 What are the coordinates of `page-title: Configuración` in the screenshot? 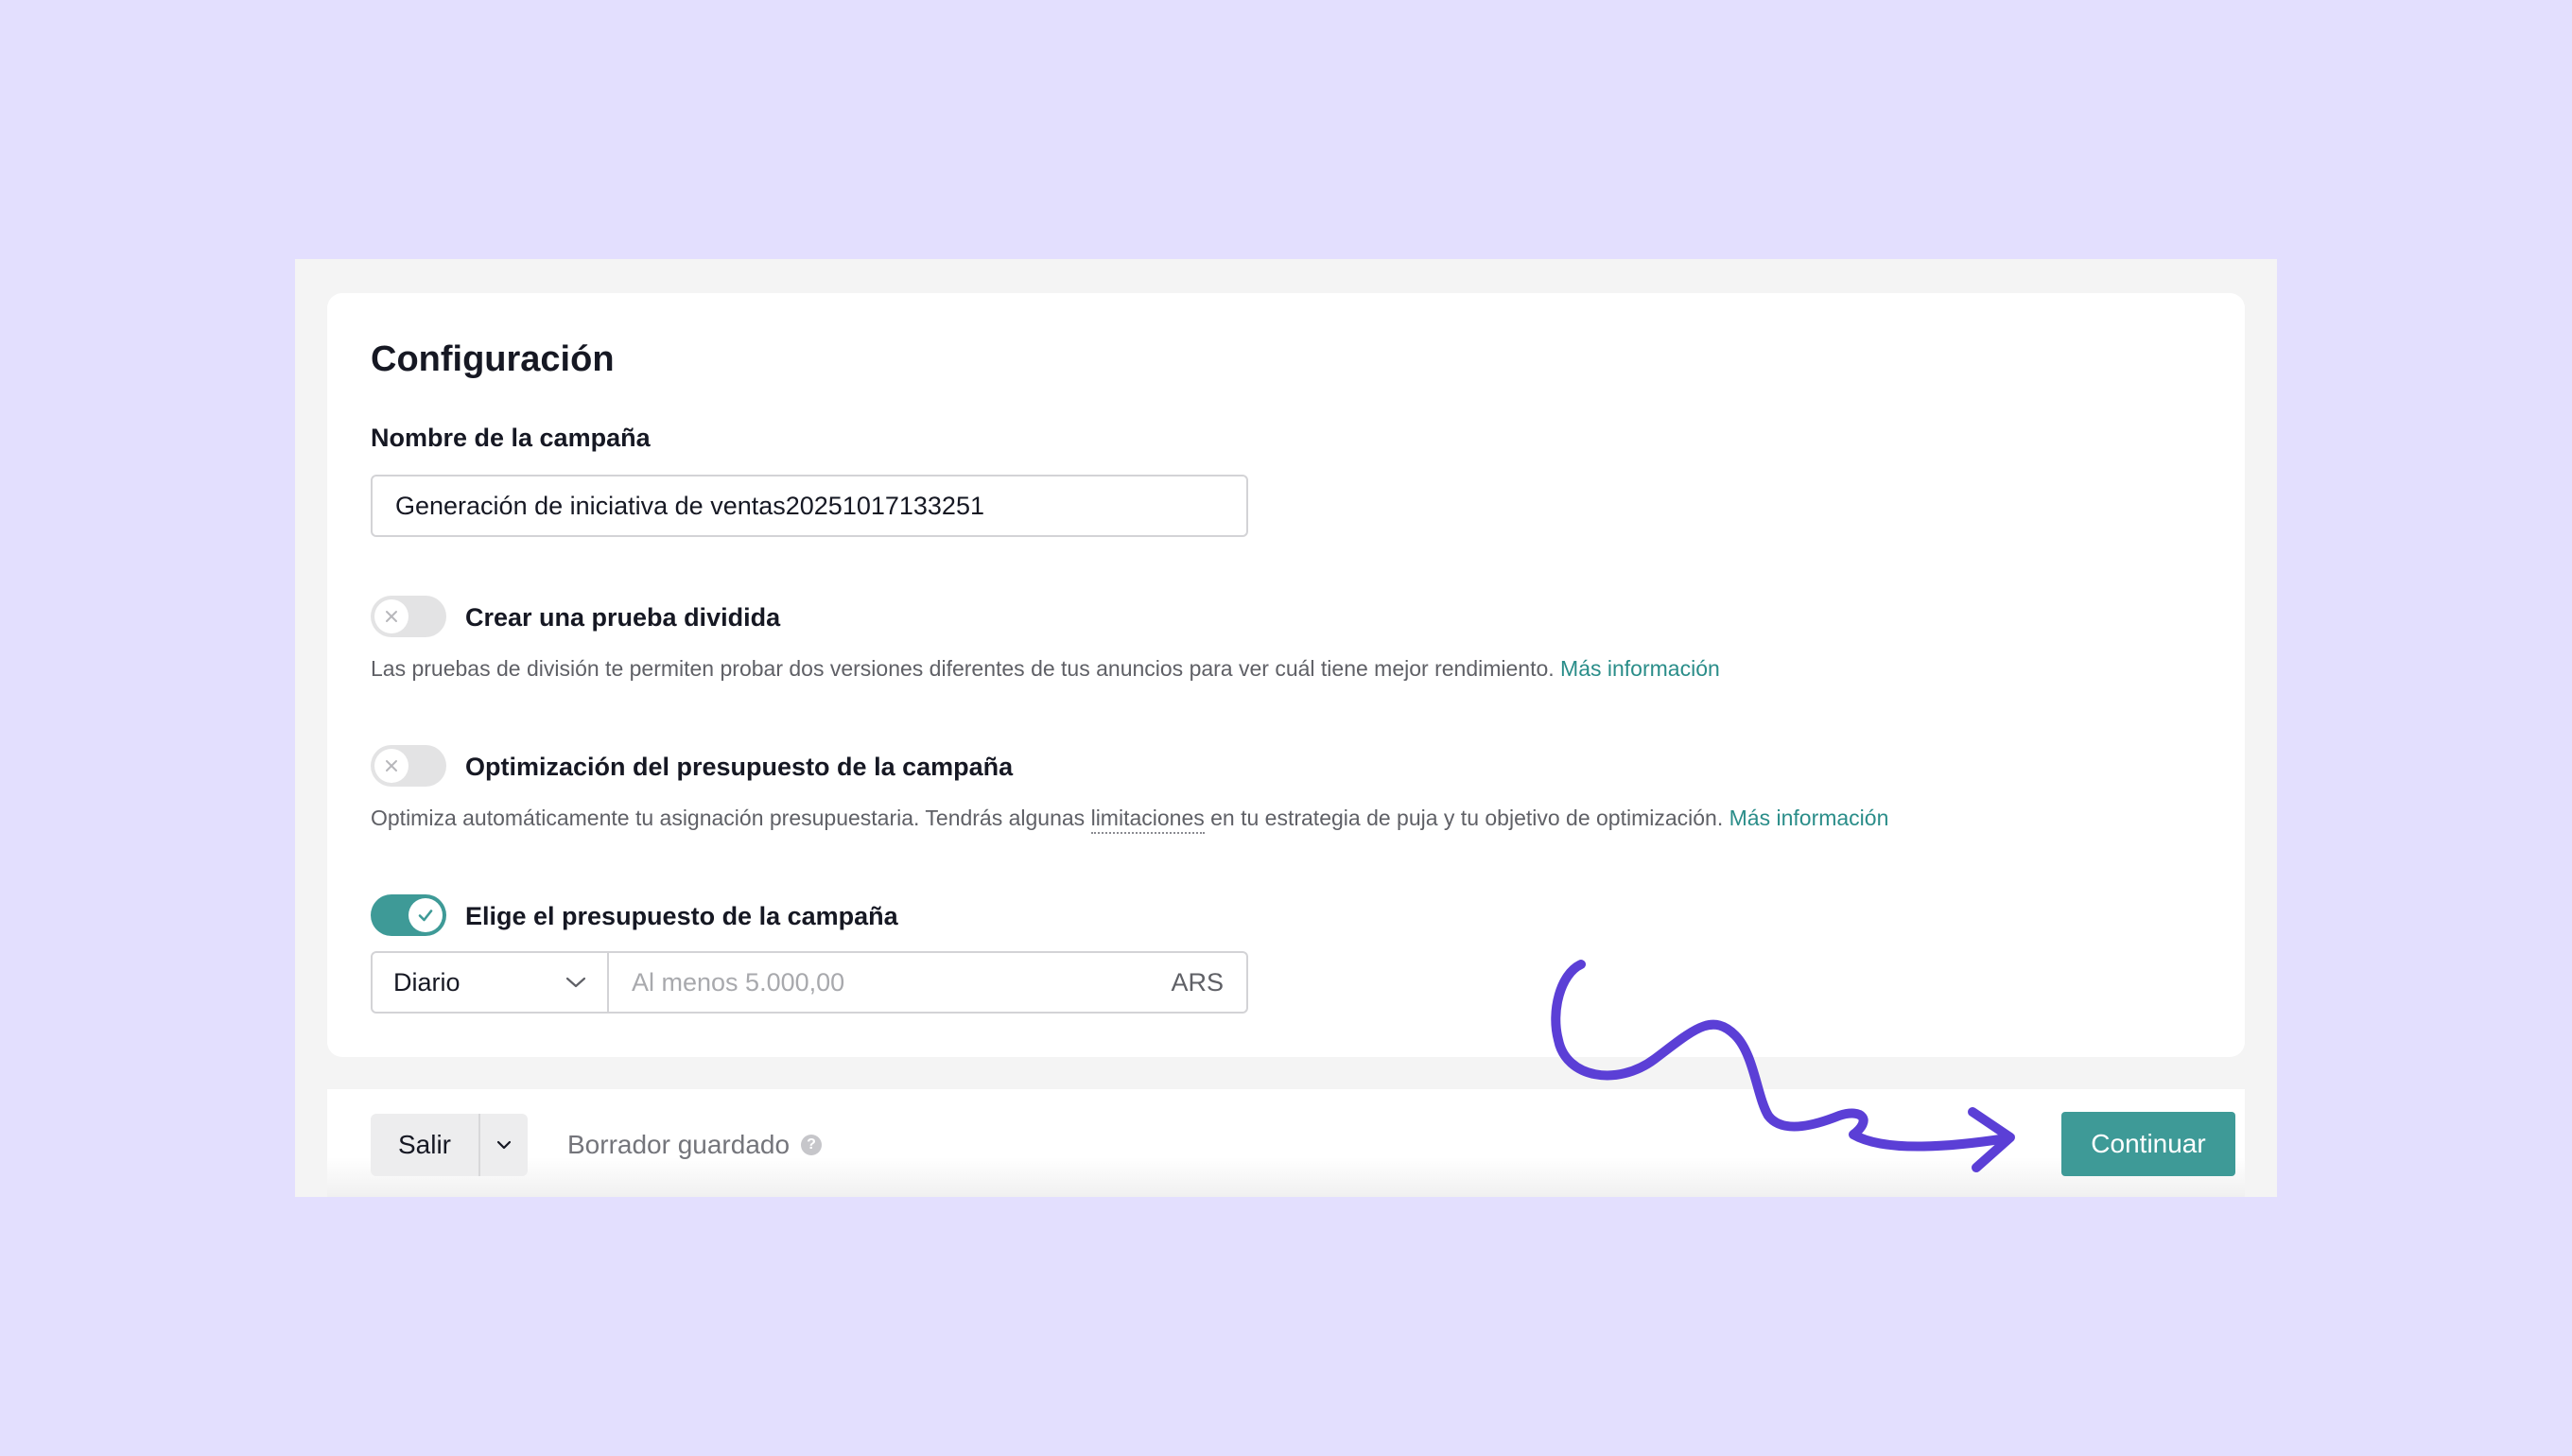 It's located at (493, 359).